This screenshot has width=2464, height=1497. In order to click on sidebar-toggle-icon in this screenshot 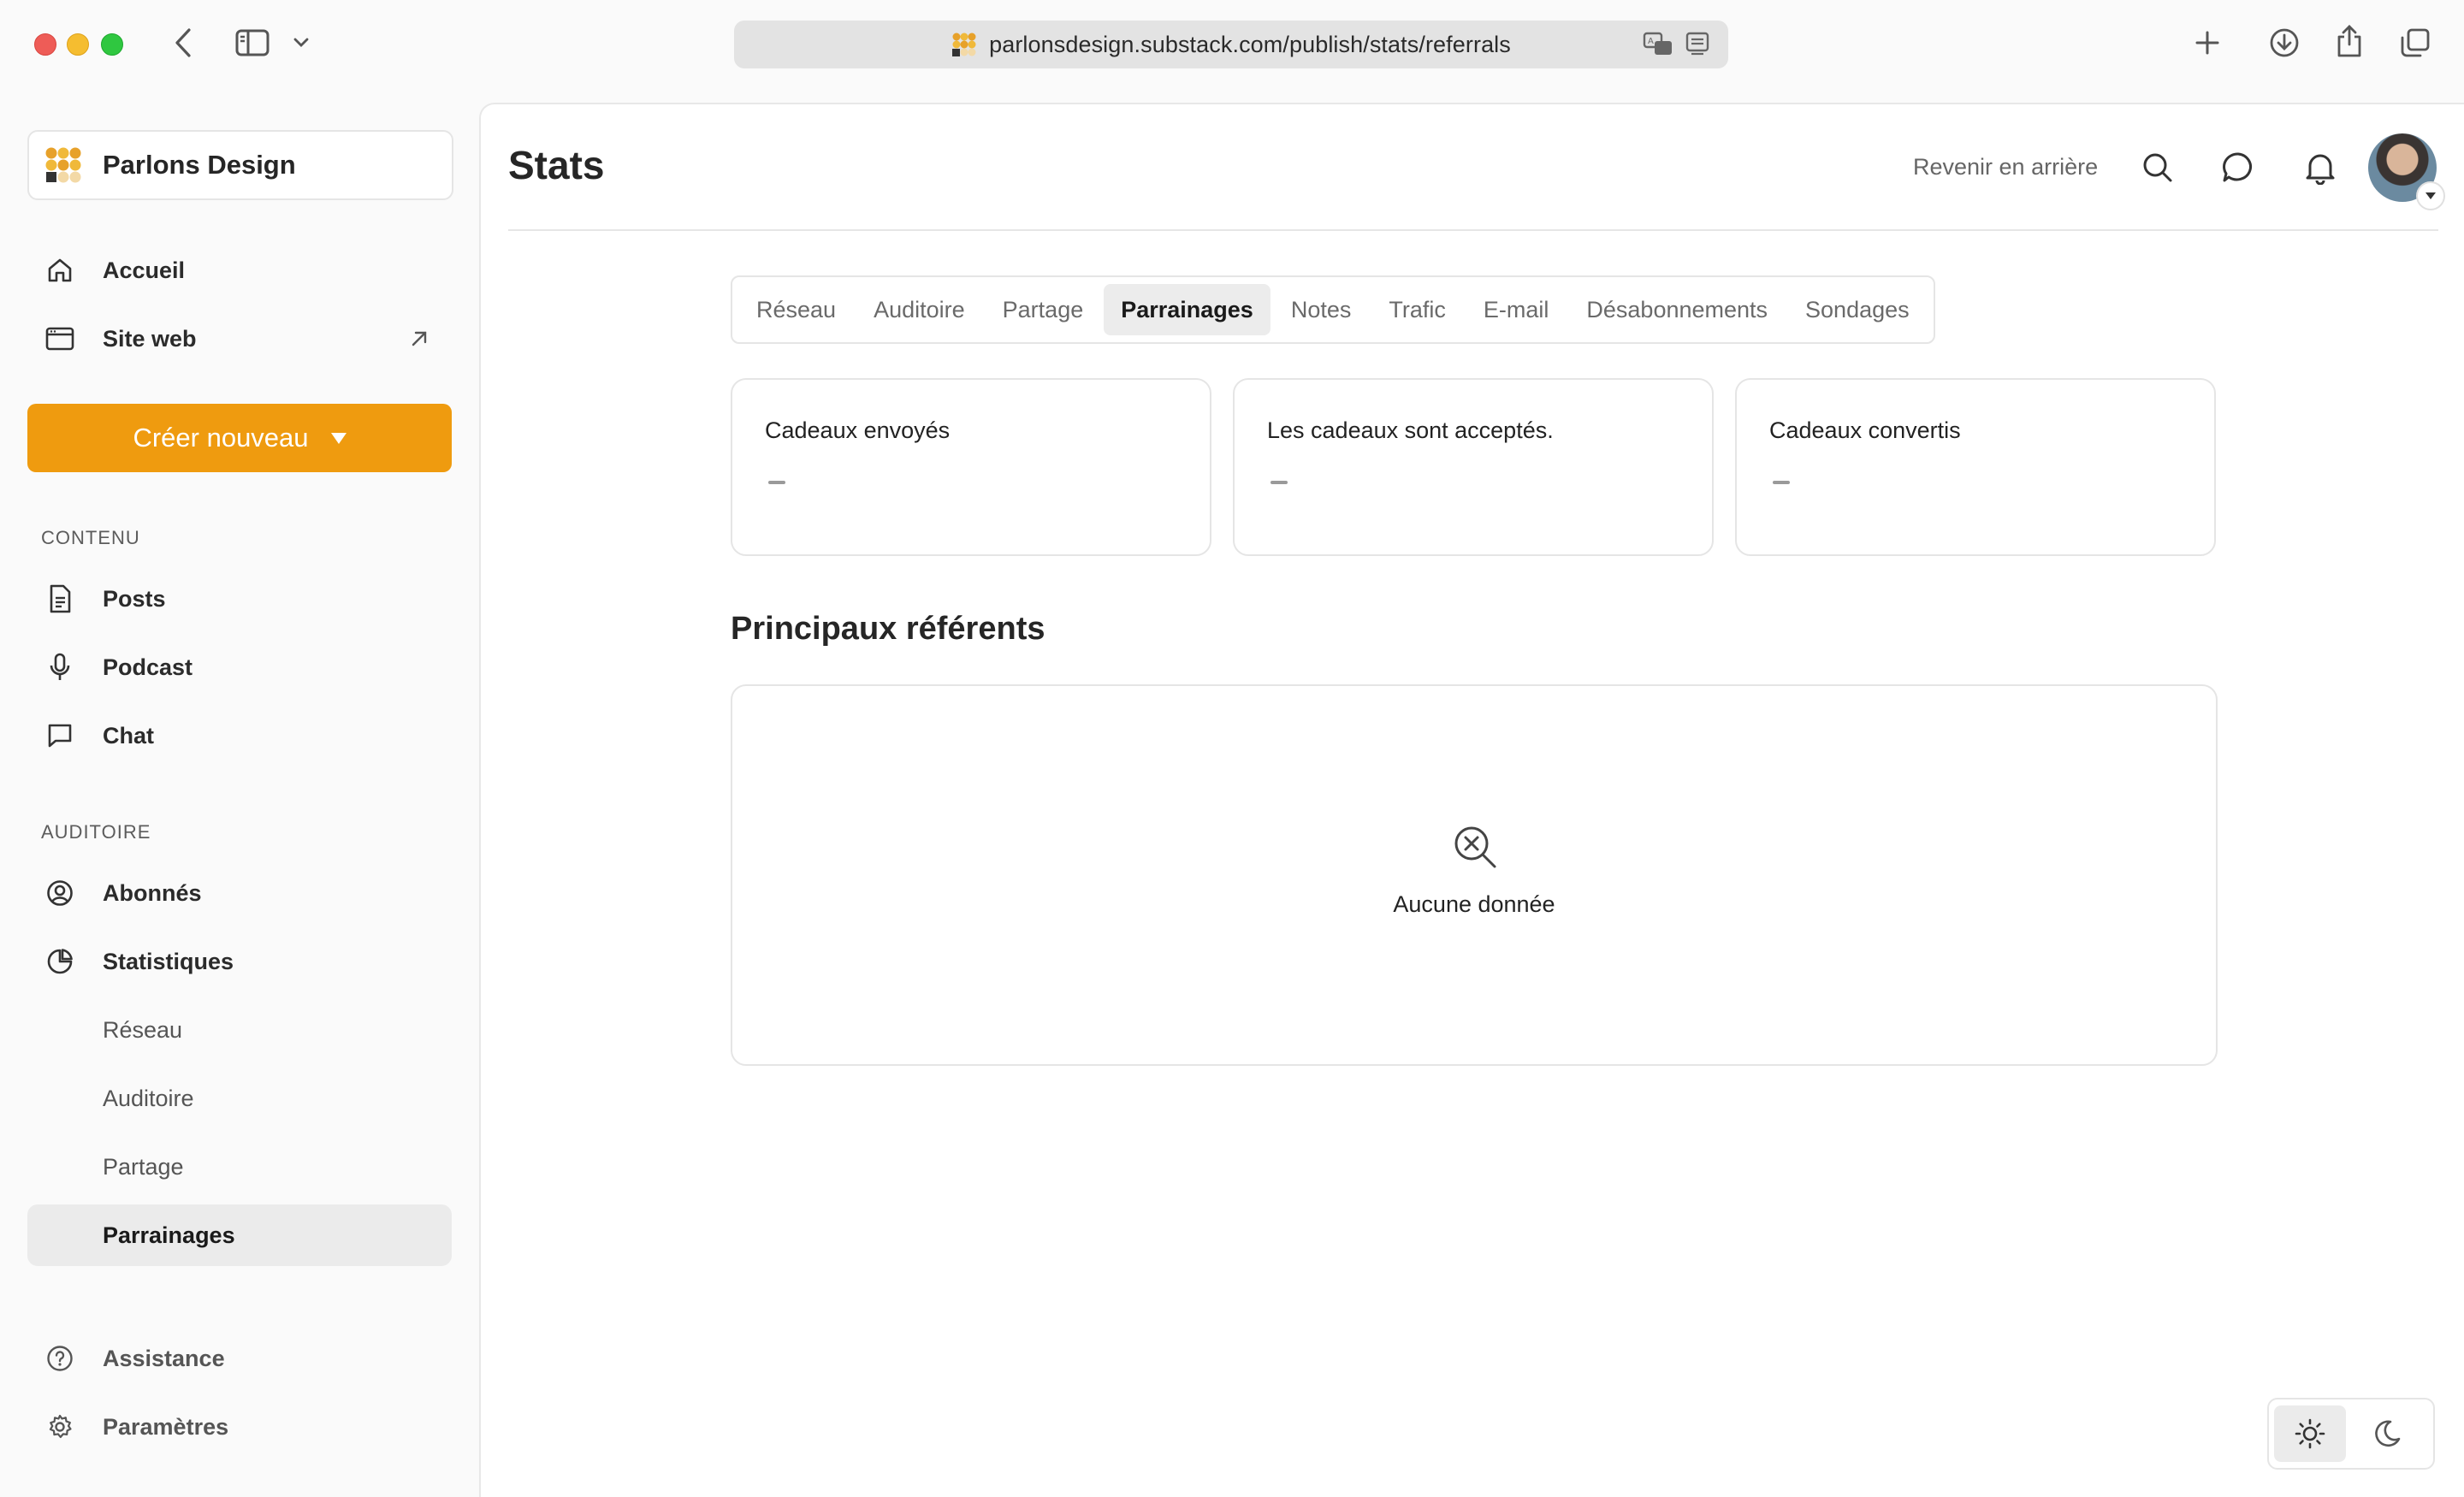, I will do `click(252, 42)`.